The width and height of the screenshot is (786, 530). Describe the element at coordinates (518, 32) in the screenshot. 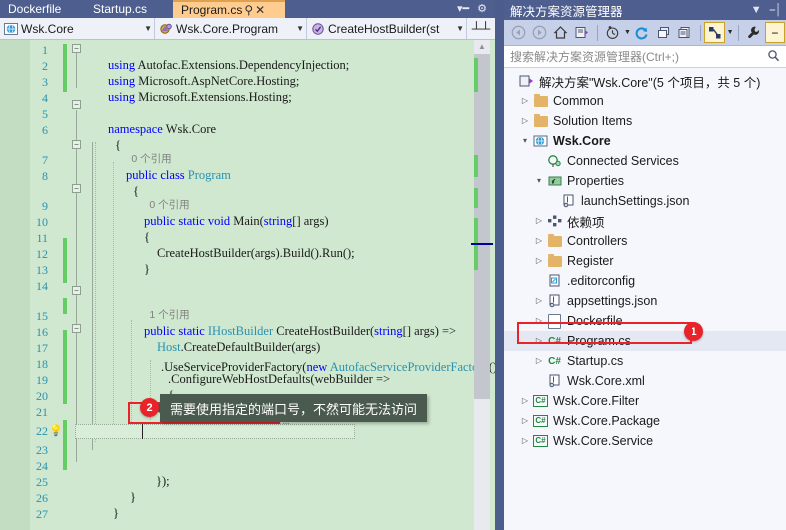

I see `back-icon` at that location.